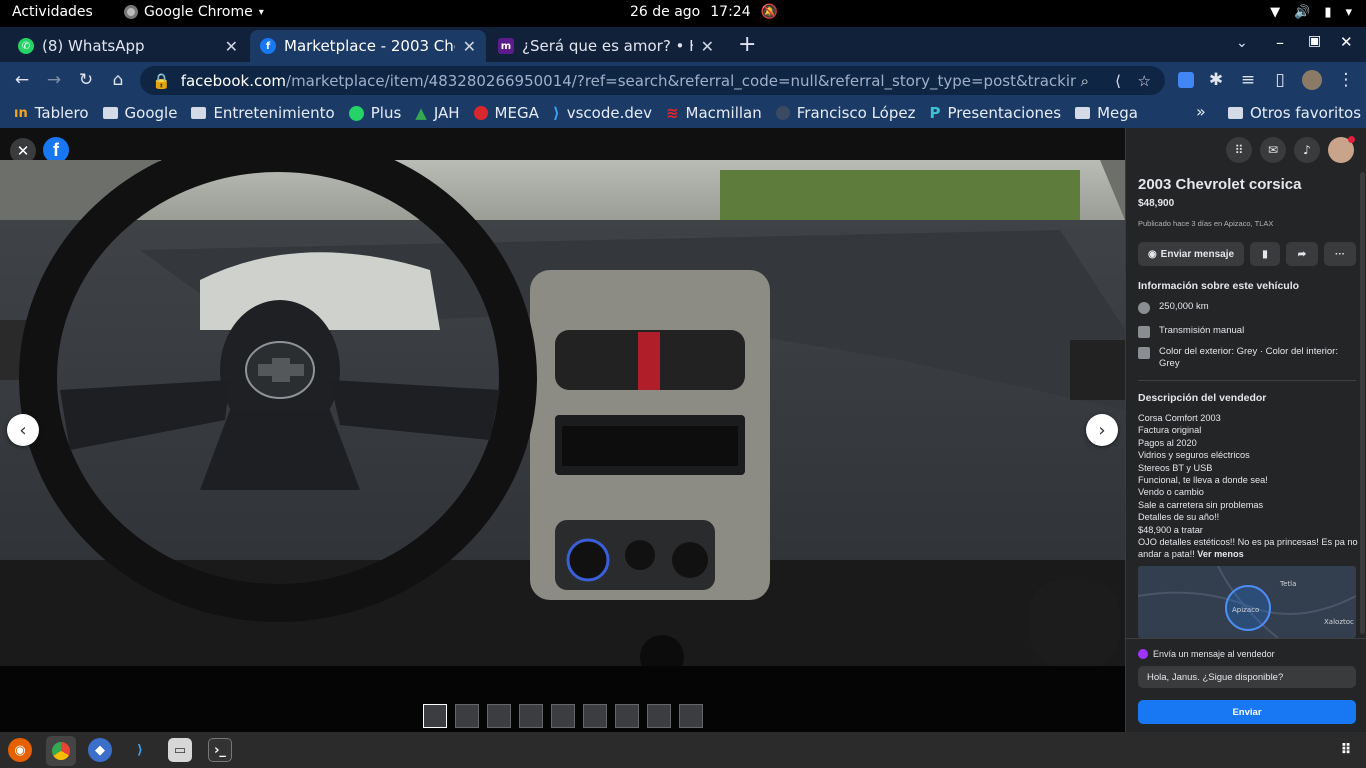 Image resolution: width=1366 pixels, height=768 pixels. I want to click on media-controls-icon: ≡, so click(1248, 80).